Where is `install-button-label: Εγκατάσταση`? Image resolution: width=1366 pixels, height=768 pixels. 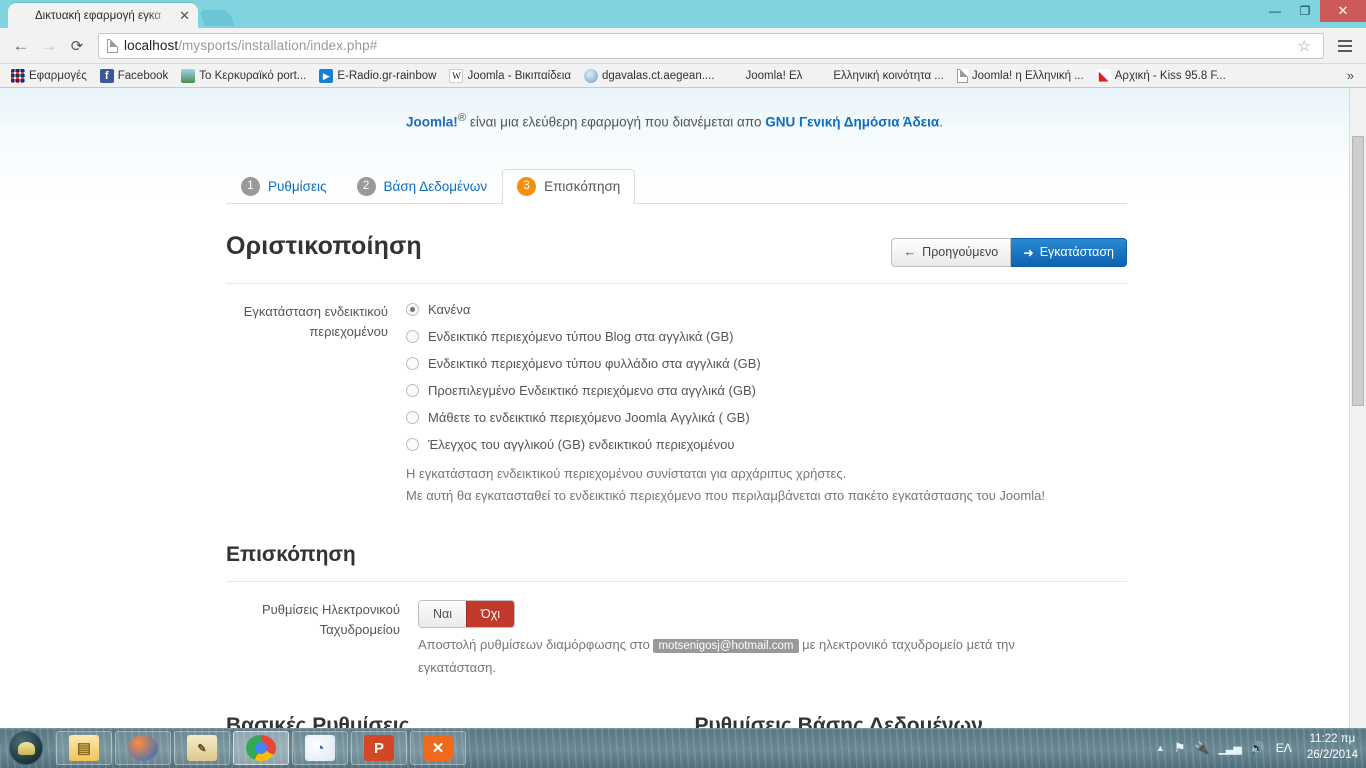
install-button-label: Εγκατάσταση is located at coordinates (1076, 252).